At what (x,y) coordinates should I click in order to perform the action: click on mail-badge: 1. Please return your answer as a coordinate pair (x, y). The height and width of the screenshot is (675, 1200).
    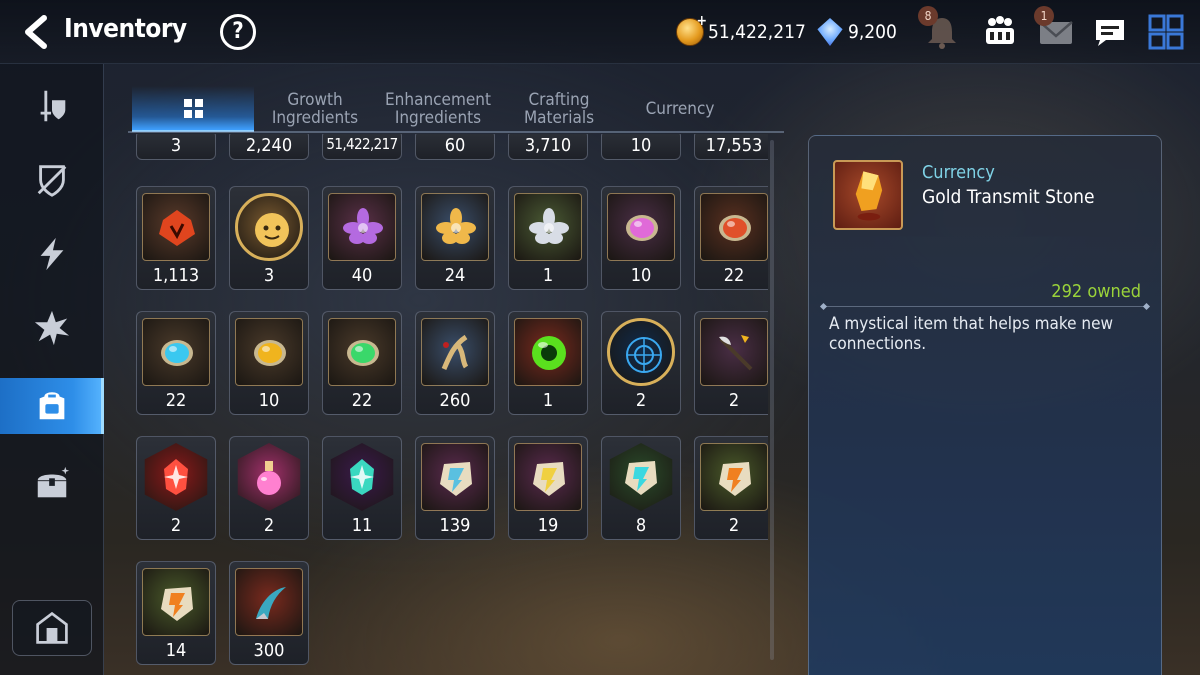
    Looking at the image, I should click on (1044, 16).